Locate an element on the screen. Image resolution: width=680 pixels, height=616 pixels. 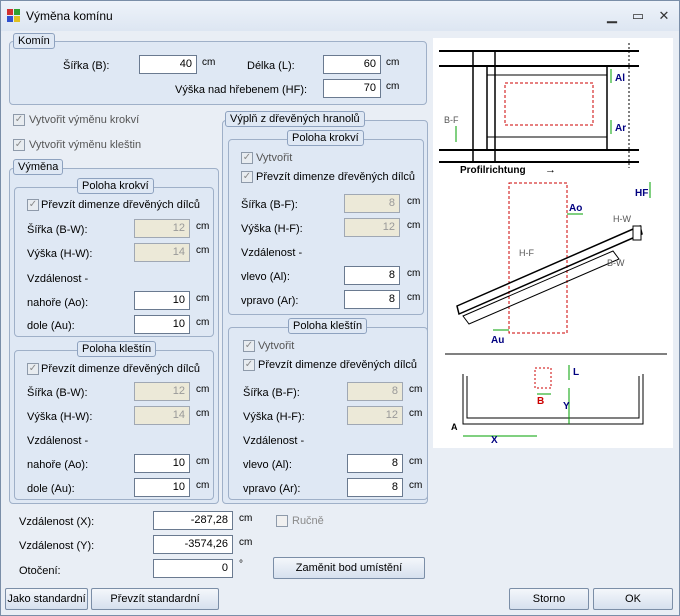
vypln-krokvi-vyska-input: 12 is located at coordinates (372, 227).